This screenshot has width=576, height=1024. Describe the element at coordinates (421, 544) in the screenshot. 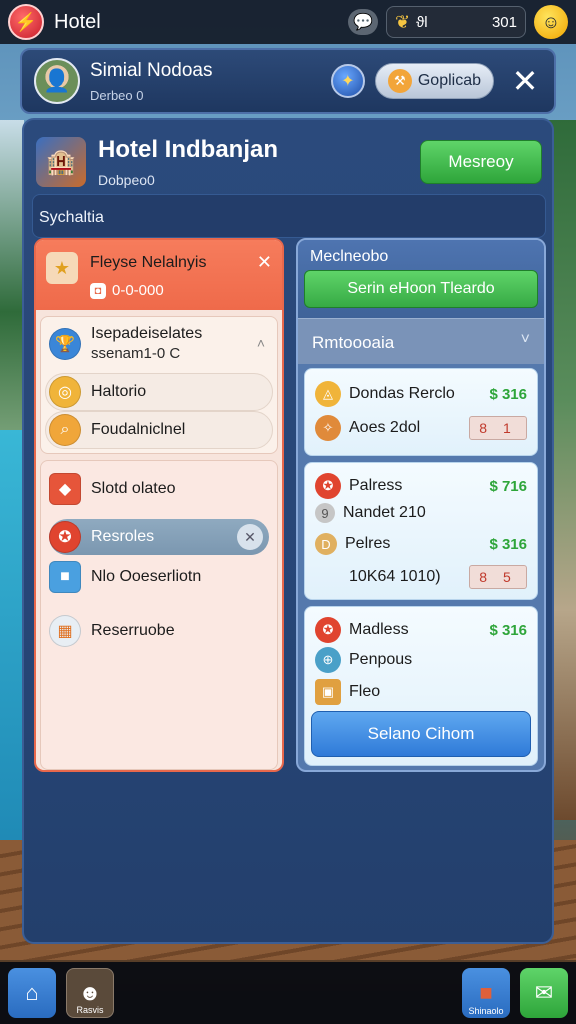

I see `card-row: D Pelres $ 316` at that location.